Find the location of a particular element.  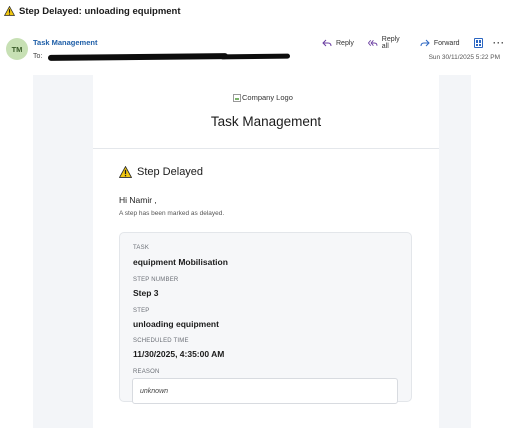

logo-alt-text: Company Logo is located at coordinates (267, 97).